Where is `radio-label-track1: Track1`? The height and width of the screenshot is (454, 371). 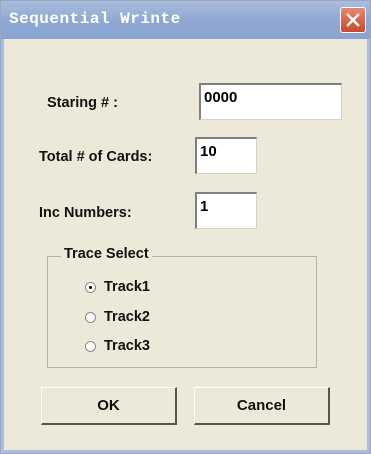 radio-label-track1: Track1 is located at coordinates (127, 287).